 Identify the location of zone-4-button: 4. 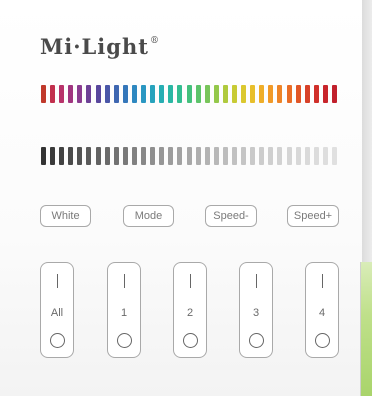
(322, 310).